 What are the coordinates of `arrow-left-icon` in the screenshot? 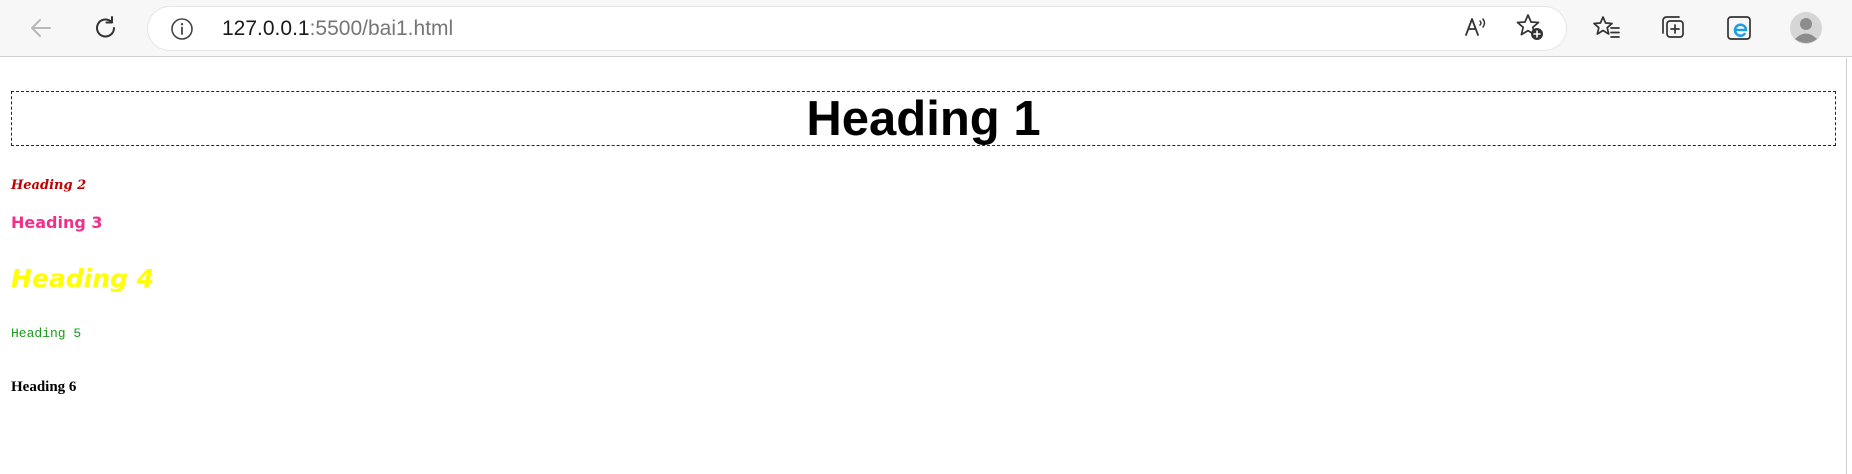 It's located at (41, 28).